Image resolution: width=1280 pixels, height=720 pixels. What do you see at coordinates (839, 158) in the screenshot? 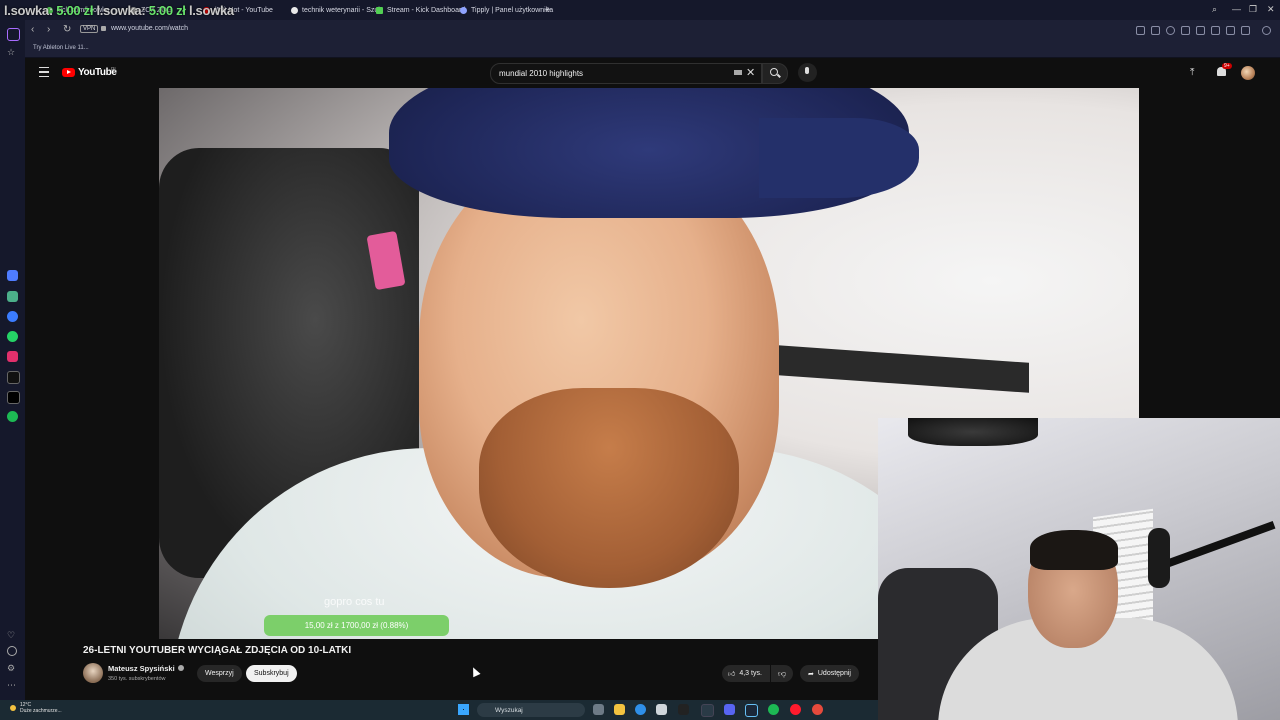
I see `video-cap-brim` at bounding box center [839, 158].